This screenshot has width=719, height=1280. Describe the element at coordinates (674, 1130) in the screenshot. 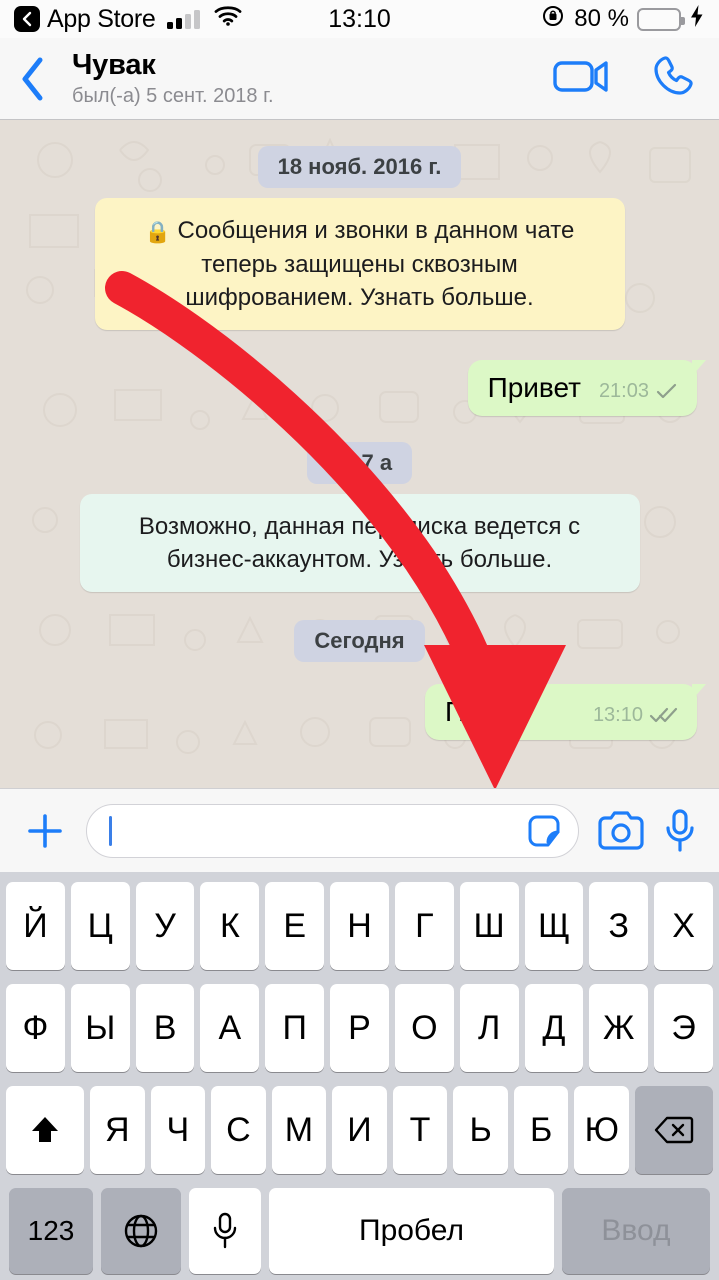

I see `backspace-key` at that location.